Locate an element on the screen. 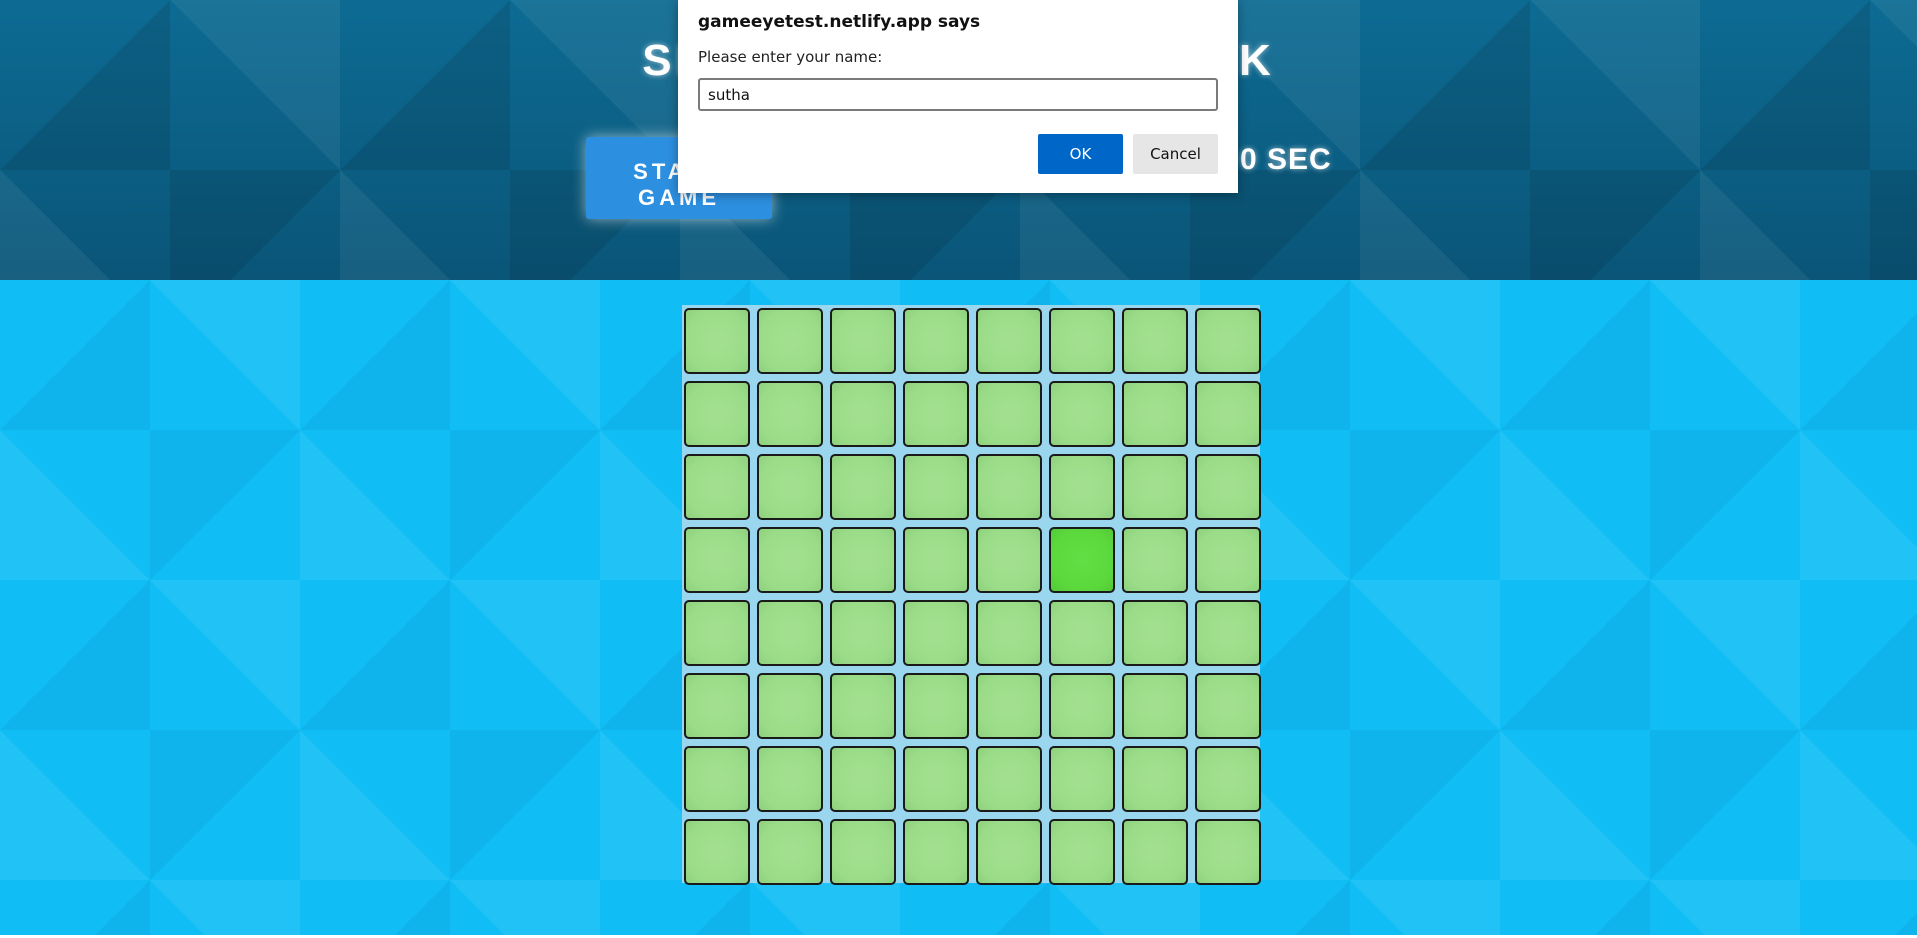 The height and width of the screenshot is (938, 1917). name-input is located at coordinates (958, 94).